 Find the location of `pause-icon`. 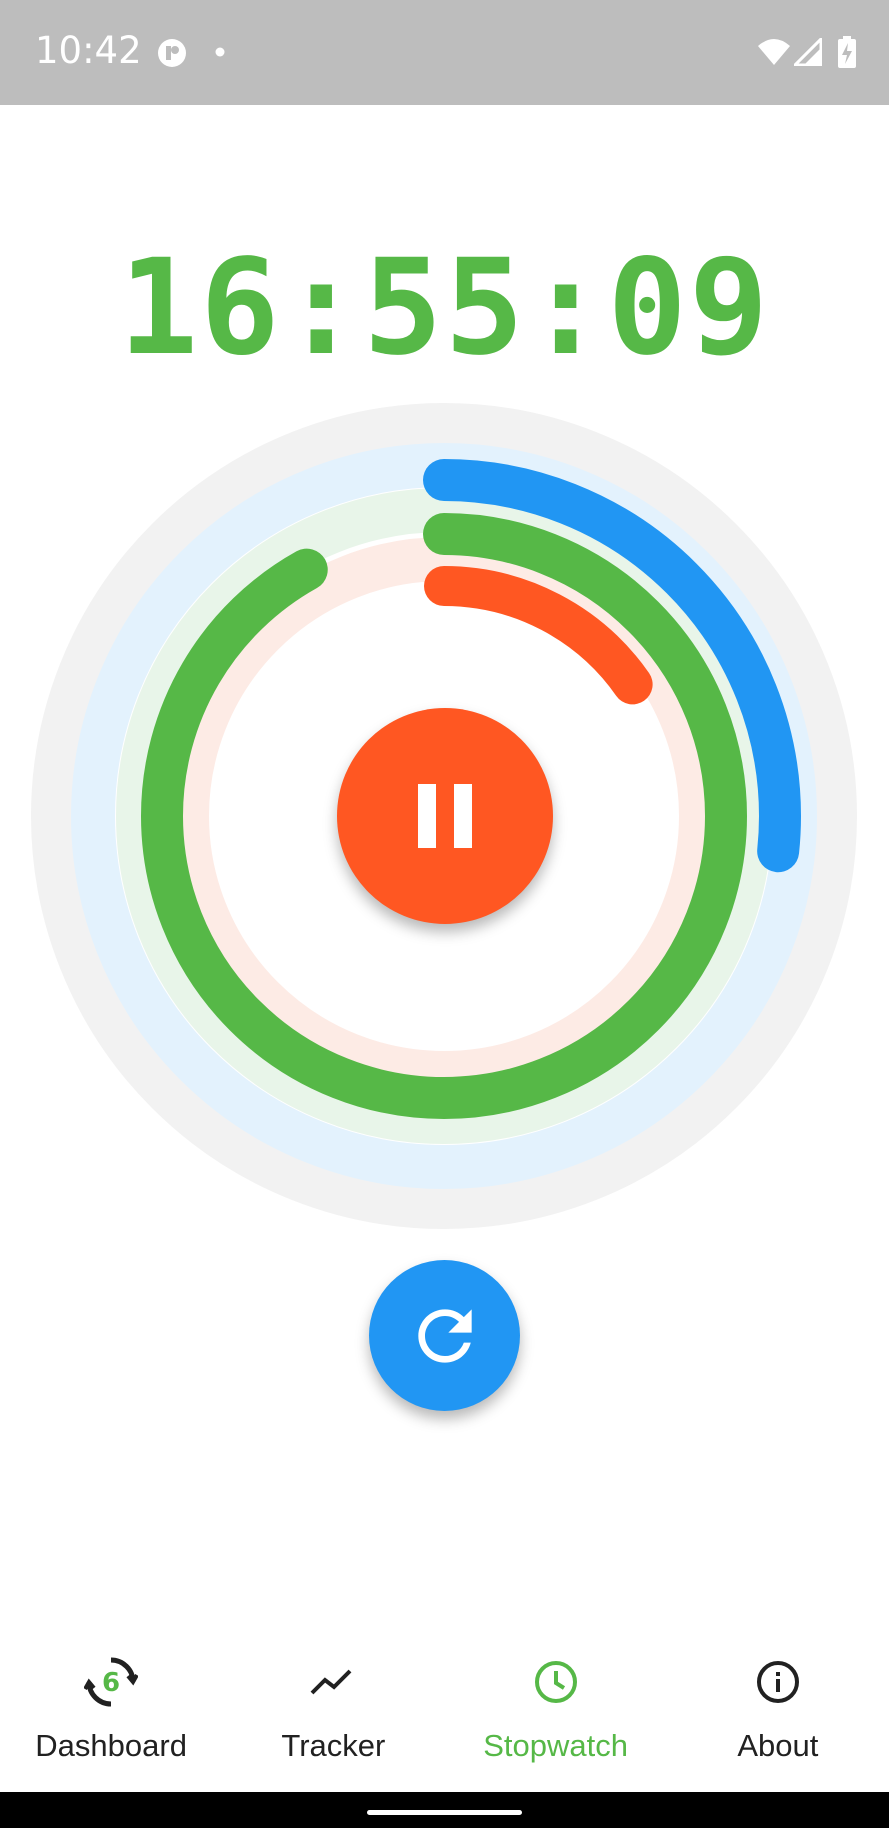

pause-icon is located at coordinates (427, 816).